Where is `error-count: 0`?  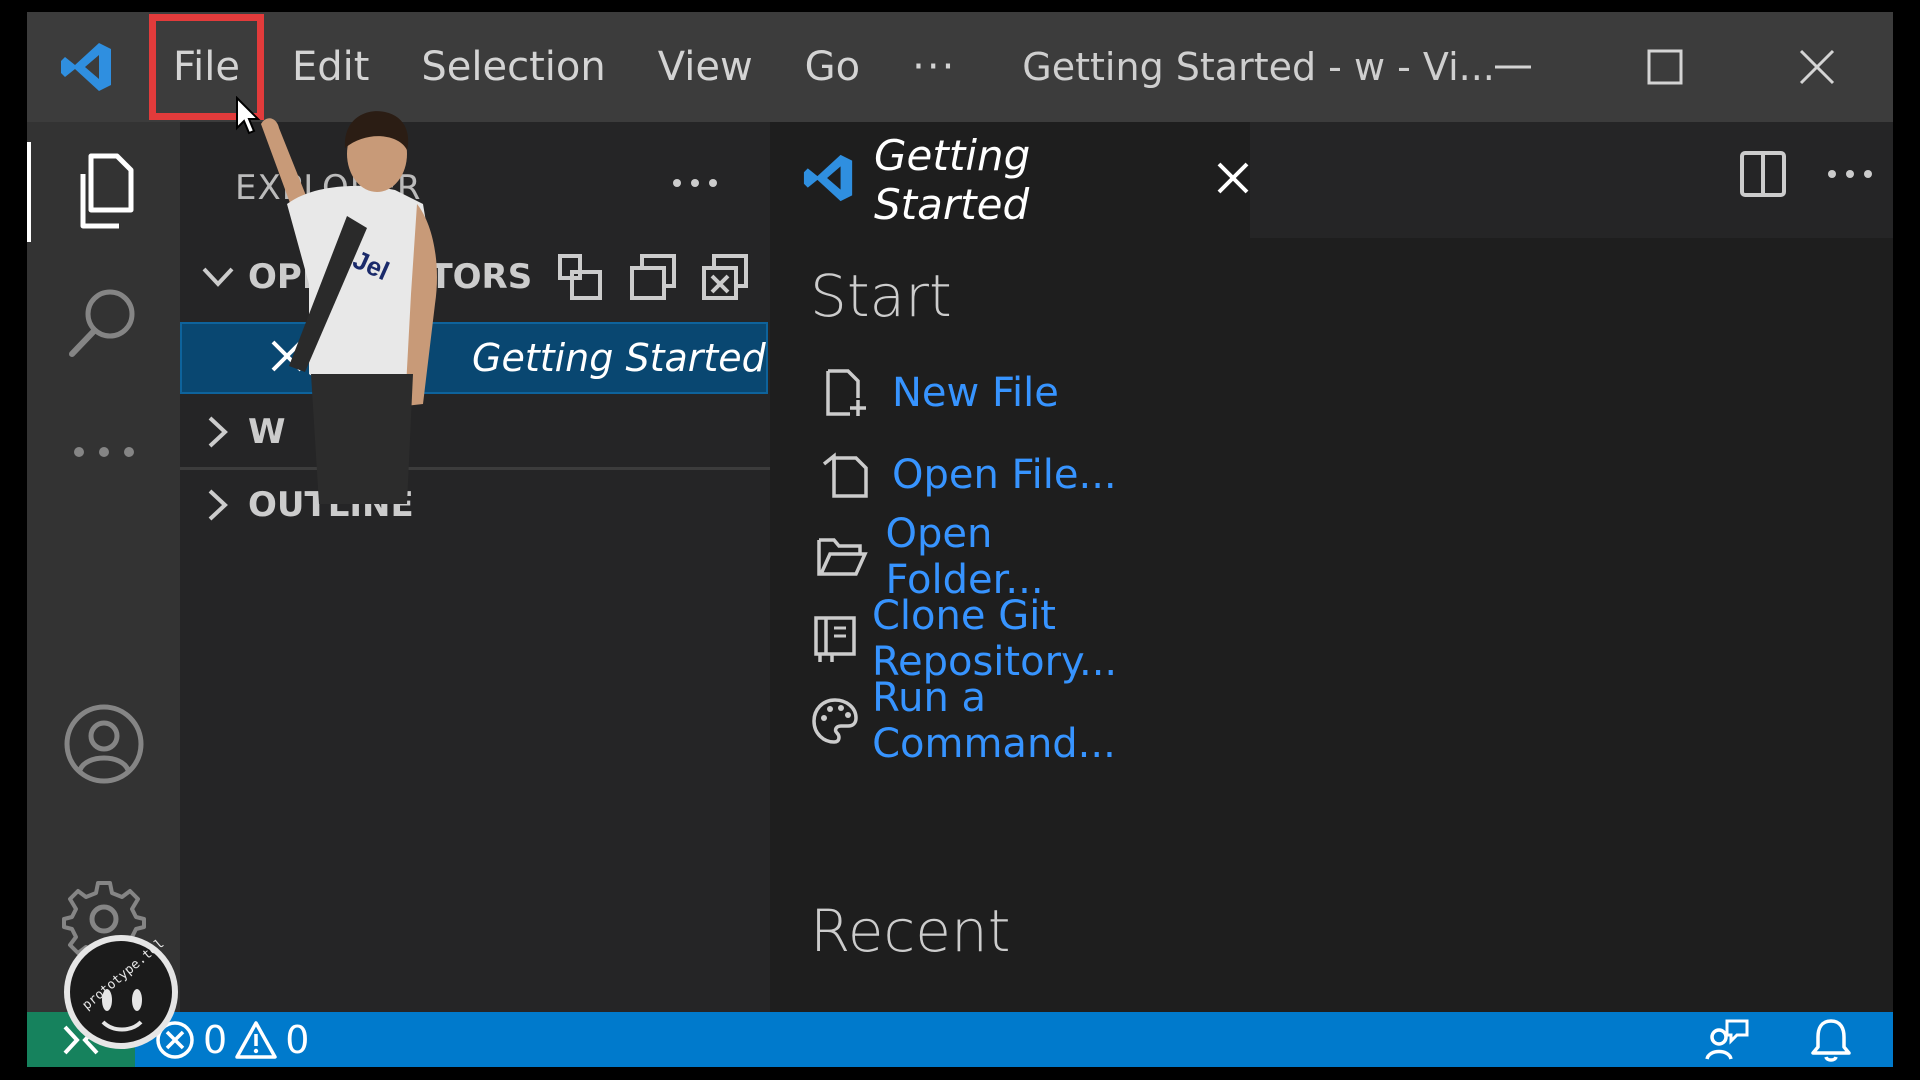 error-count: 0 is located at coordinates (215, 1039).